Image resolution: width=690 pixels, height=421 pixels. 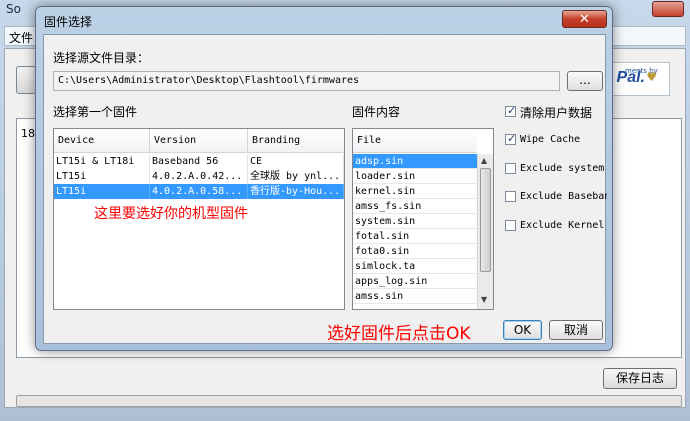 I want to click on firmware-content-label: 固件内容, so click(x=376, y=112).